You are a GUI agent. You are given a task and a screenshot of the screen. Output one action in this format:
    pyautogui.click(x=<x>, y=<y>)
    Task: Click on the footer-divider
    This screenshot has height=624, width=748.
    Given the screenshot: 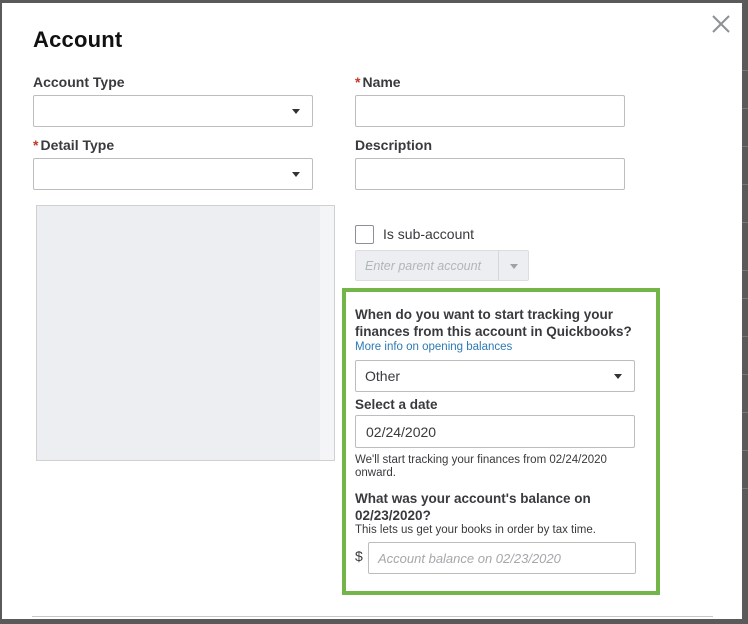 What is the action you would take?
    pyautogui.click(x=372, y=616)
    